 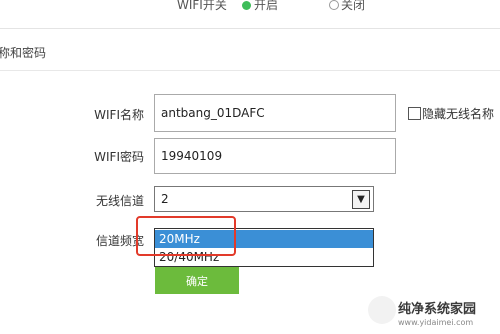 What do you see at coordinates (202, 6) in the screenshot?
I see `wifi-switch-label: WIFI开关` at bounding box center [202, 6].